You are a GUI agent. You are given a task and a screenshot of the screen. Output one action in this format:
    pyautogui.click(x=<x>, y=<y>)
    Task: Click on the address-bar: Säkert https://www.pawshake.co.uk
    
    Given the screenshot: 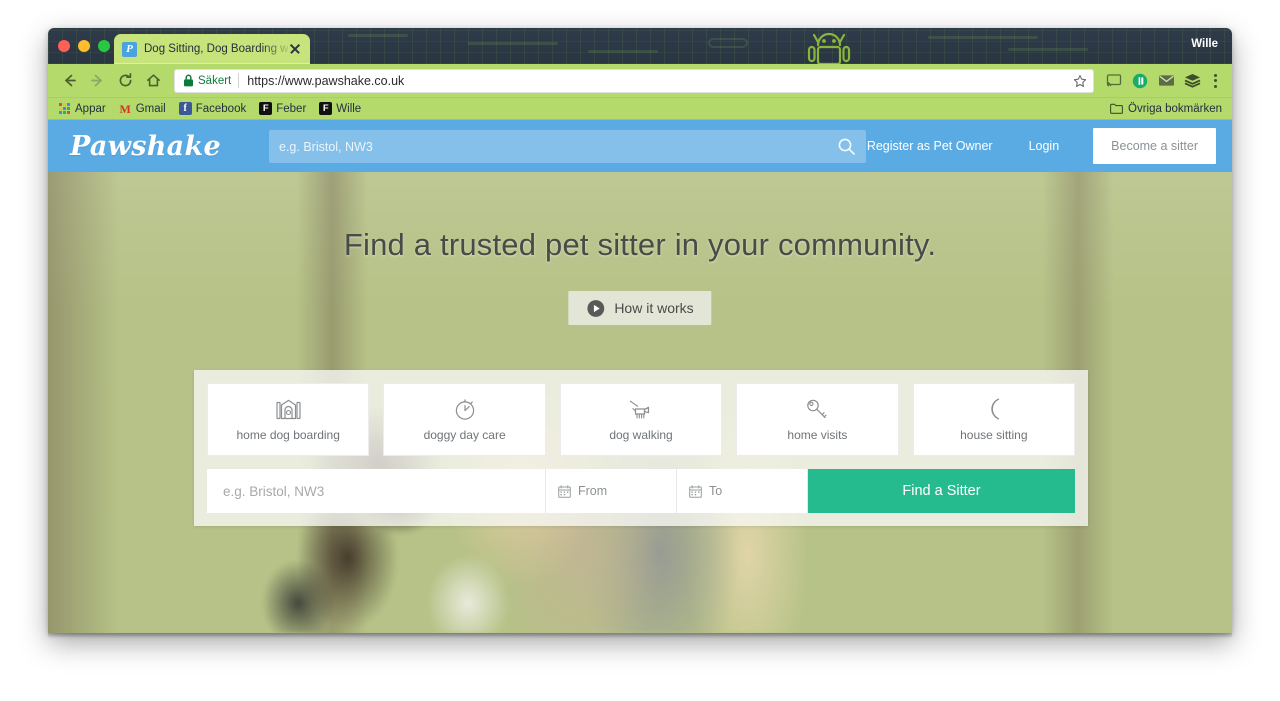 What is the action you would take?
    pyautogui.click(x=634, y=80)
    